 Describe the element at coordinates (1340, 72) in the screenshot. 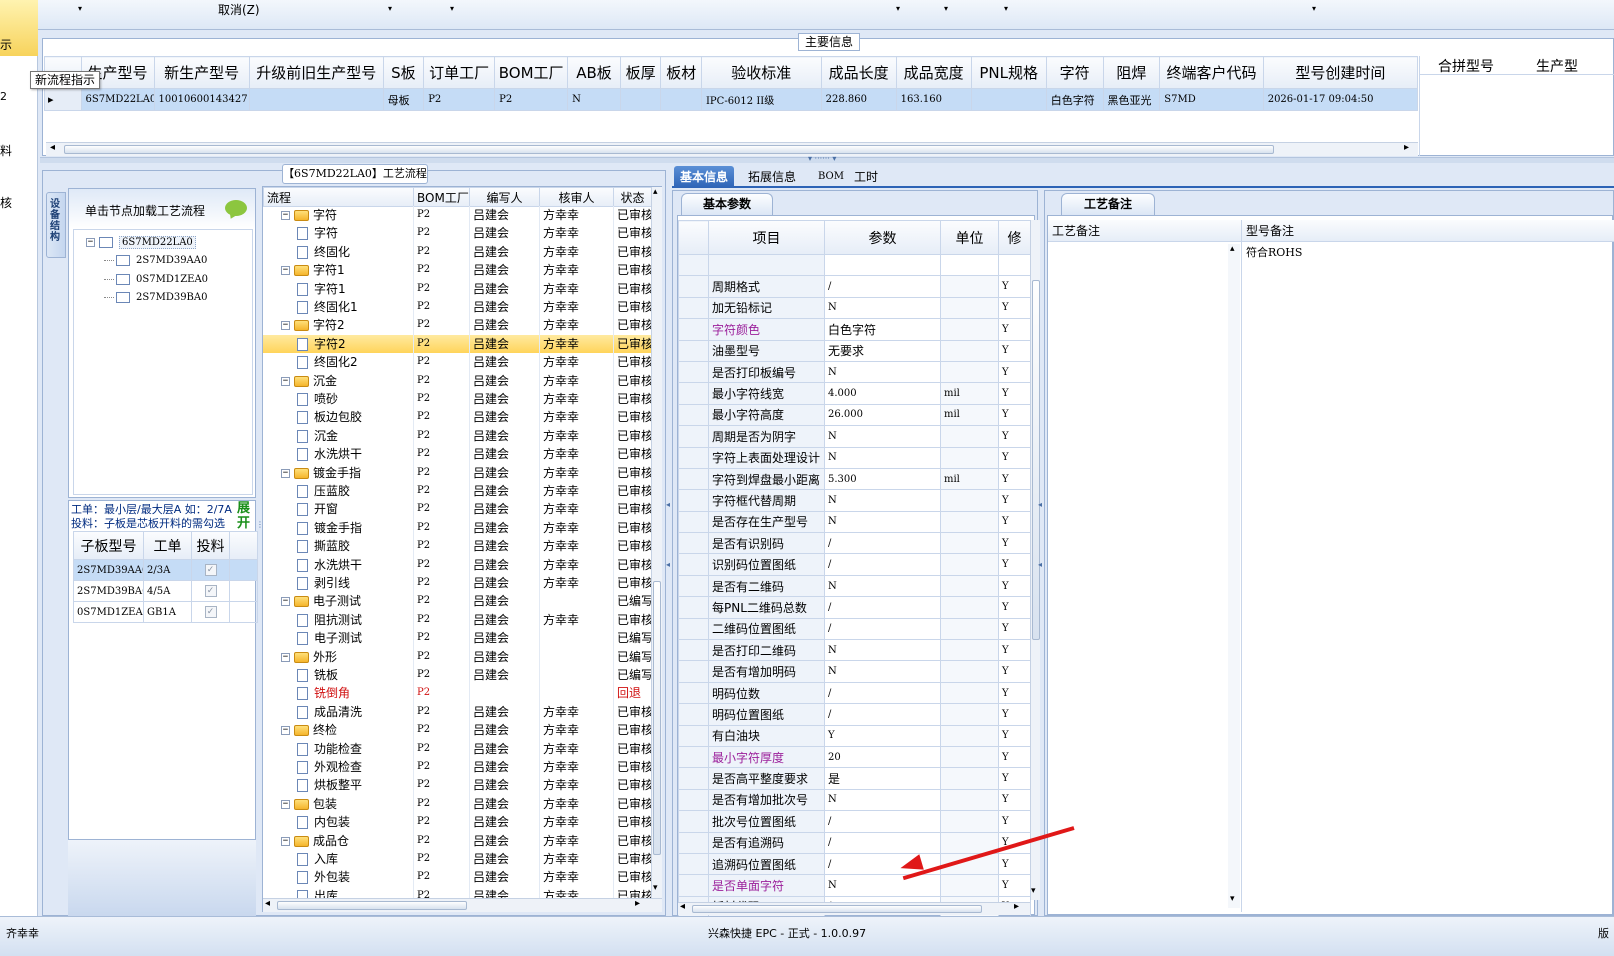

I see `column-header: 型号创建时间` at that location.